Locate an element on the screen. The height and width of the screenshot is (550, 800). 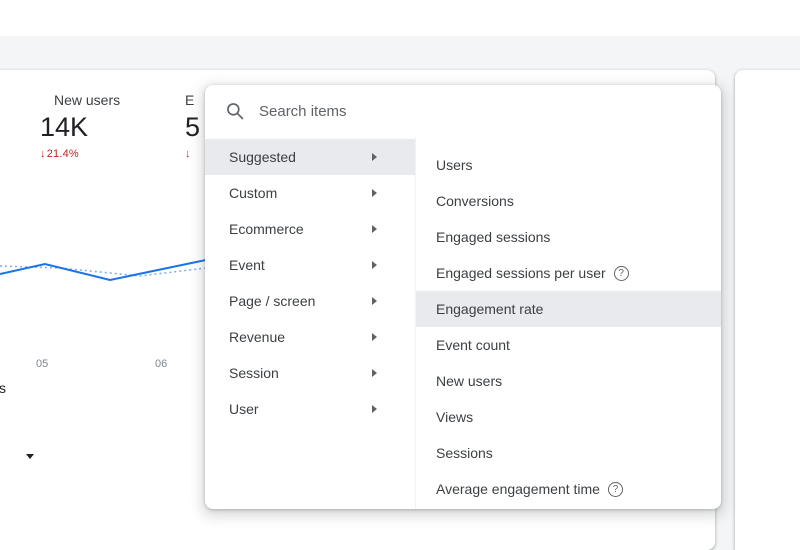
category-label: Suggested is located at coordinates (262, 157).